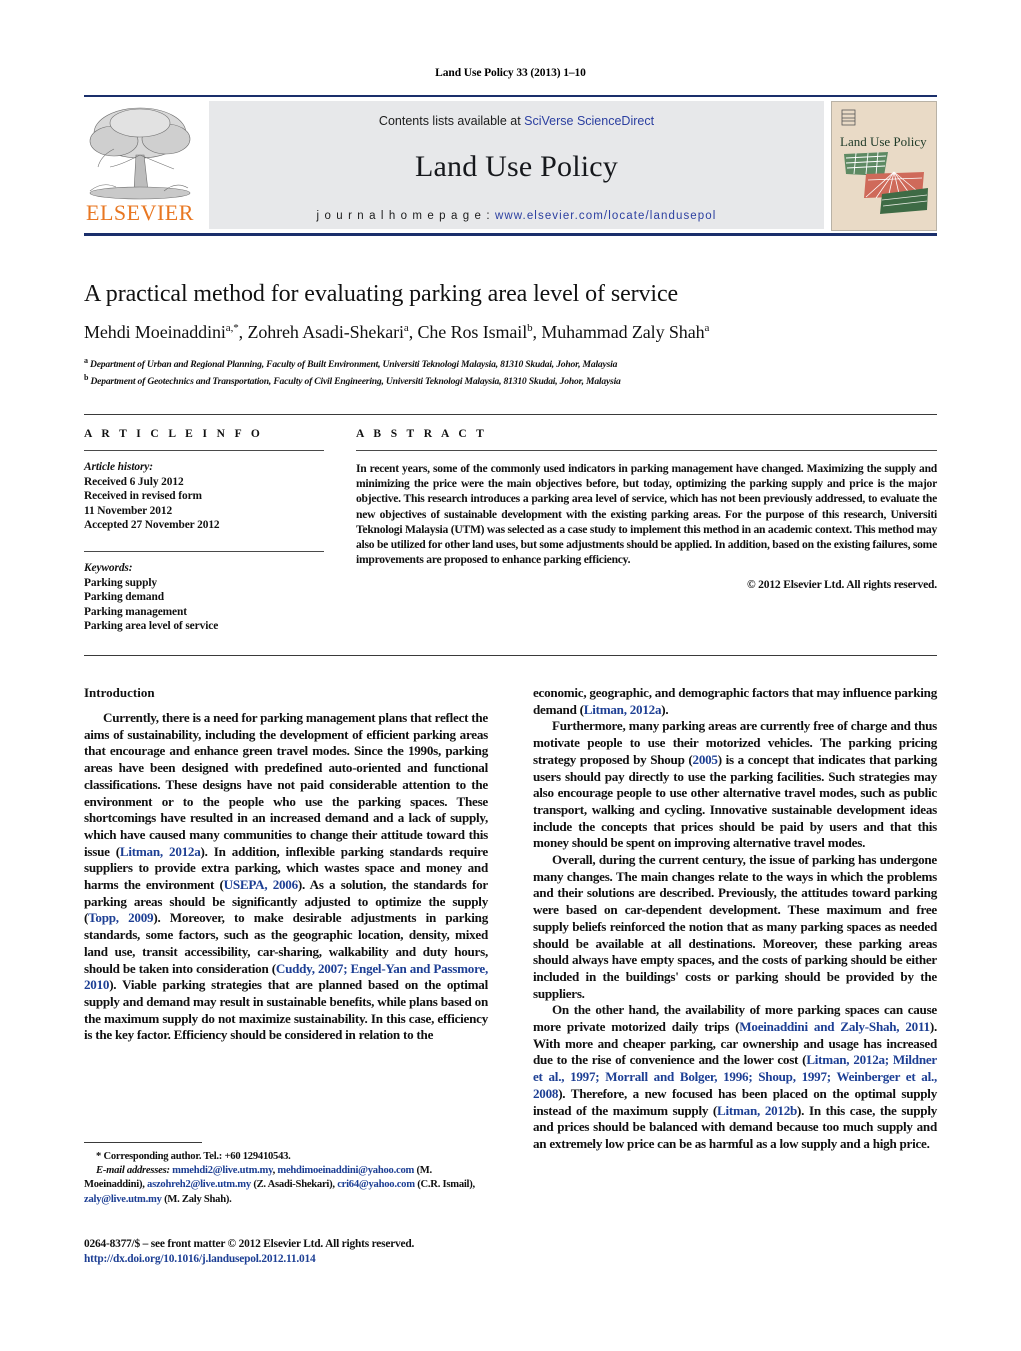 The height and width of the screenshot is (1351, 1021). What do you see at coordinates (405, 216) in the screenshot?
I see `homepage-prefix-text: j o u r n a l h o m e p a g e :` at bounding box center [405, 216].